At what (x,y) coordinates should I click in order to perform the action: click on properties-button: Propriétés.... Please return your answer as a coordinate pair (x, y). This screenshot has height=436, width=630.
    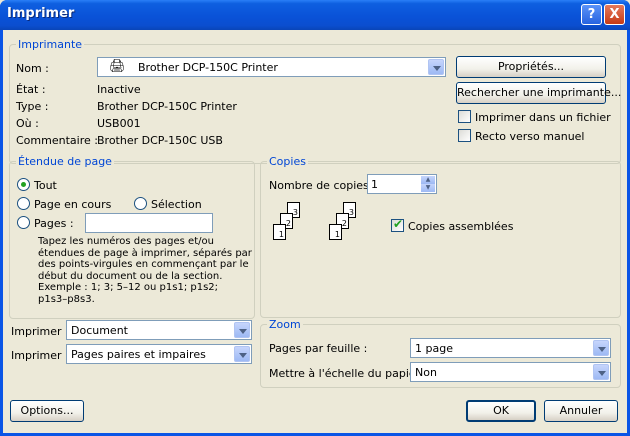
    Looking at the image, I should click on (531, 67).